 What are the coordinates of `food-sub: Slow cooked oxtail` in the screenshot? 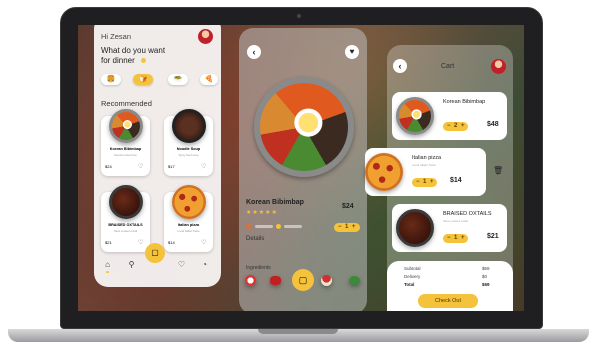 It's located at (125, 231).